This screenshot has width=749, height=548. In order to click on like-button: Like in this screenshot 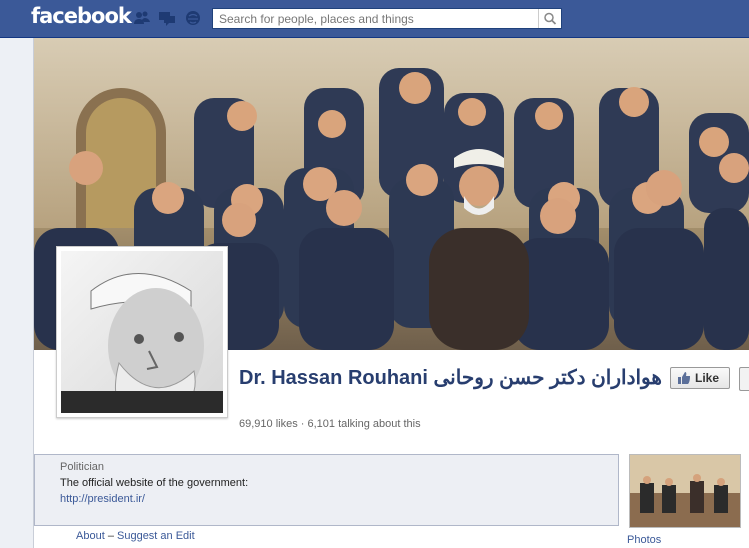, I will do `click(700, 378)`.